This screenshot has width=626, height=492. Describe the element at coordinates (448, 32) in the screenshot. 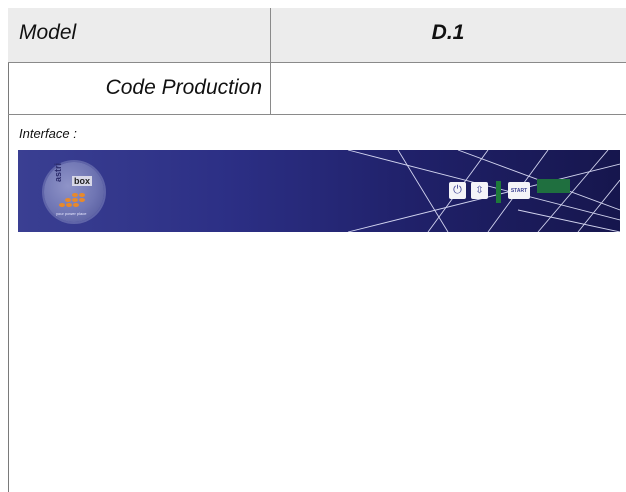

I see `model-value: D.1` at that location.